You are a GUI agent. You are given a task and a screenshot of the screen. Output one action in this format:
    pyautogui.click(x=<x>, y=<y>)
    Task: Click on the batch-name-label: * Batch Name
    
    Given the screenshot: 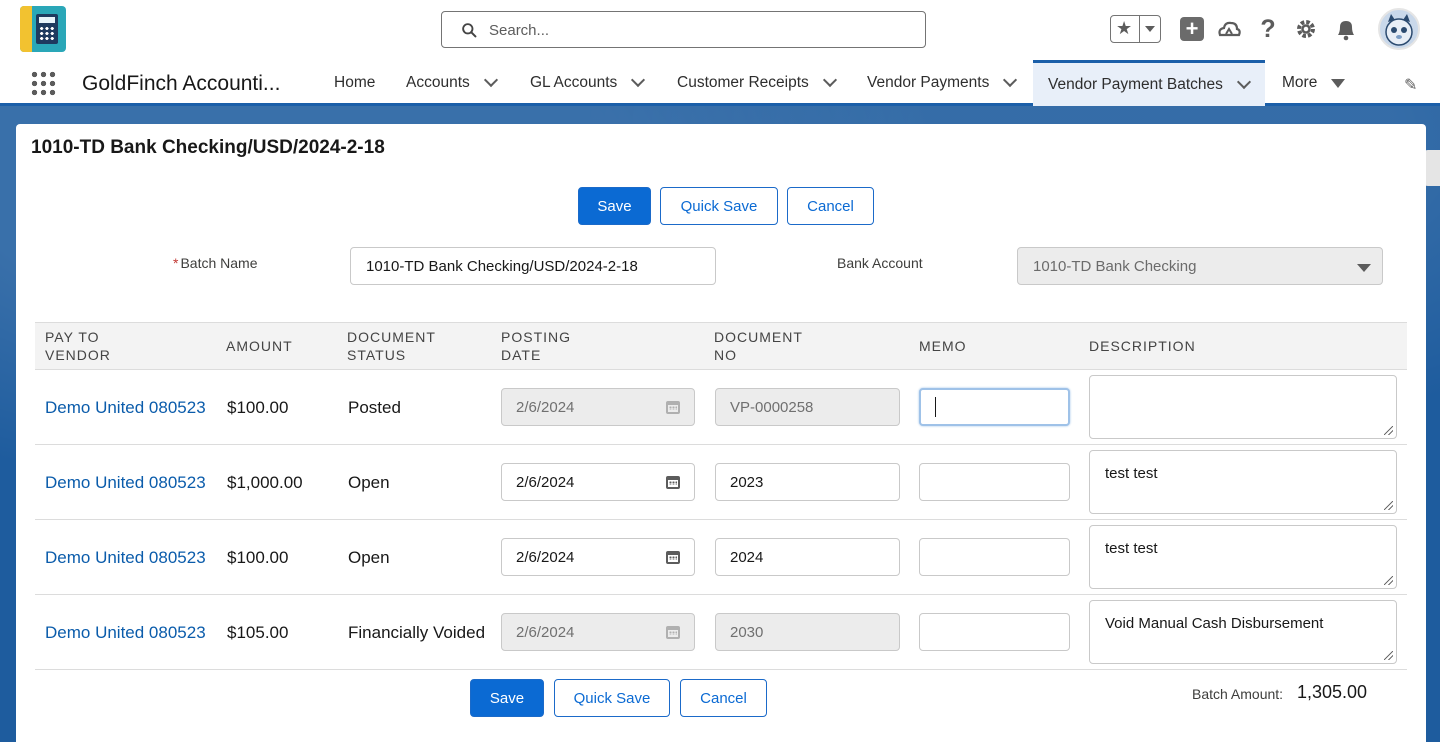 What is the action you would take?
    pyautogui.click(x=215, y=263)
    